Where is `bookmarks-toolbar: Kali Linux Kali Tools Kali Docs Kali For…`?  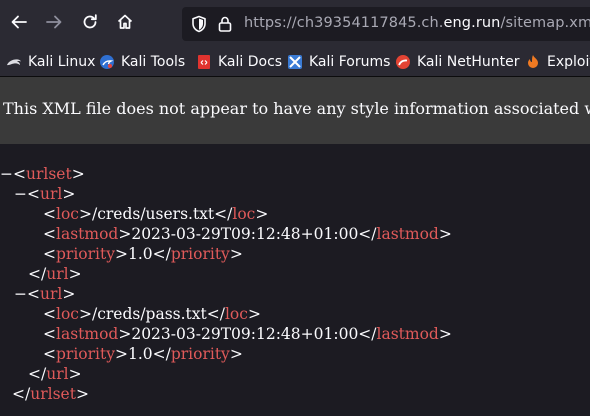 bookmarks-toolbar: Kali Linux Kali Tools Kali Docs Kali For… is located at coordinates (295, 62).